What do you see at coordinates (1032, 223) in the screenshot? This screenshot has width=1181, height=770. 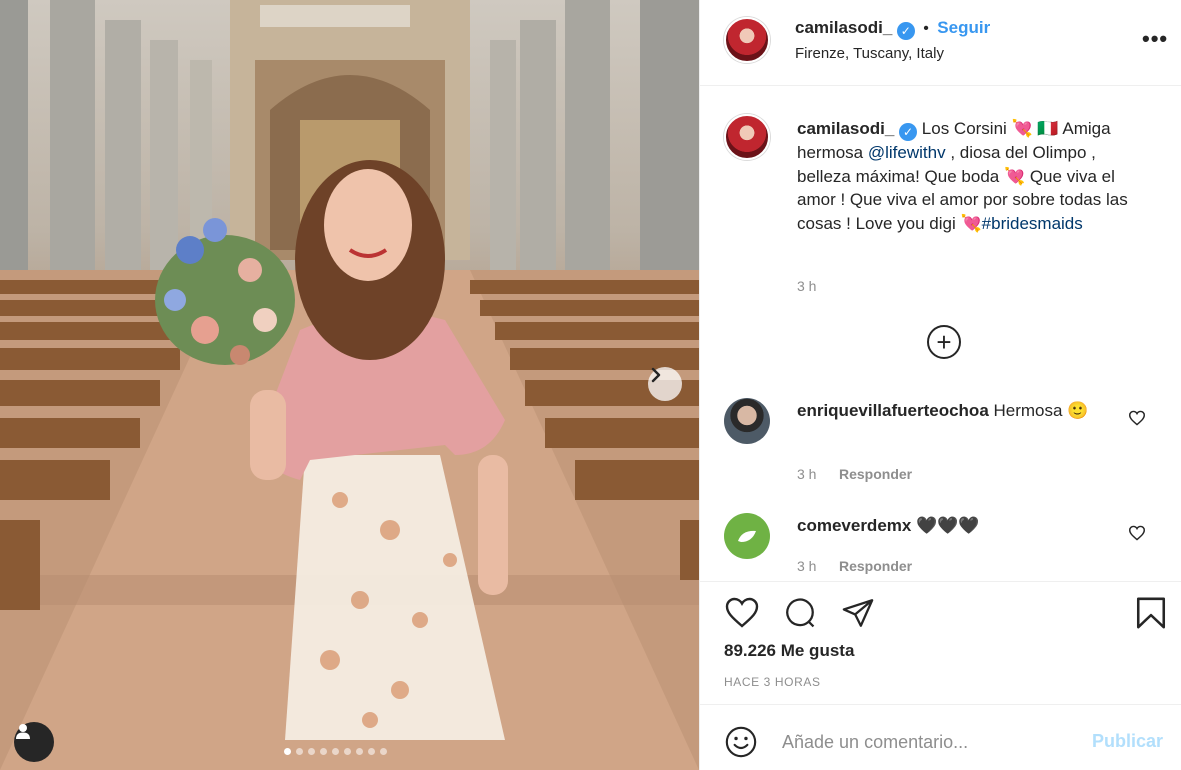 I see `hashtag-link: #bridesmaids` at bounding box center [1032, 223].